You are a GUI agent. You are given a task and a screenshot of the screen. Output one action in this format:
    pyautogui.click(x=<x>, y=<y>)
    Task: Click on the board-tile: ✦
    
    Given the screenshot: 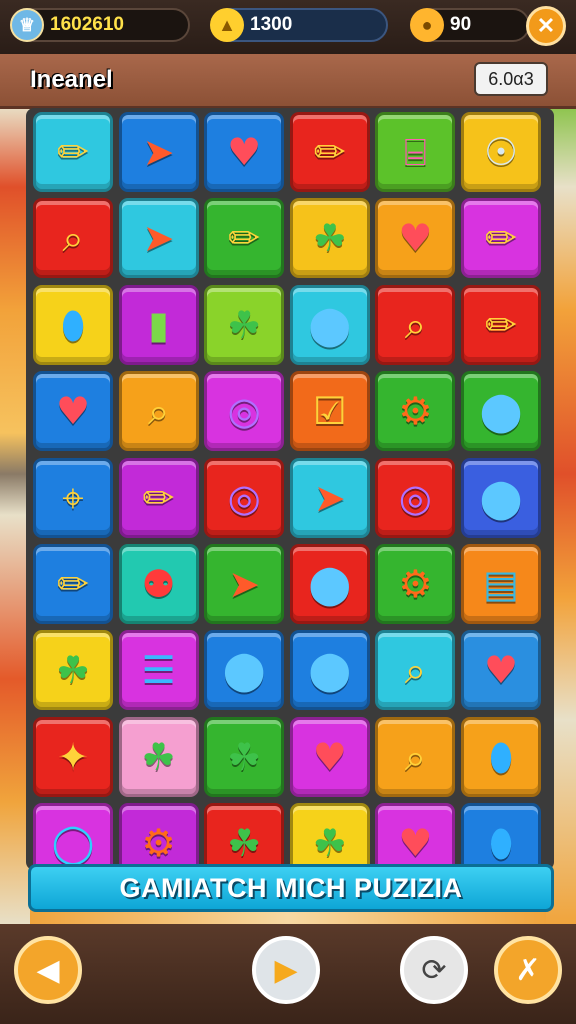 What is the action you would take?
    pyautogui.click(x=73, y=756)
    